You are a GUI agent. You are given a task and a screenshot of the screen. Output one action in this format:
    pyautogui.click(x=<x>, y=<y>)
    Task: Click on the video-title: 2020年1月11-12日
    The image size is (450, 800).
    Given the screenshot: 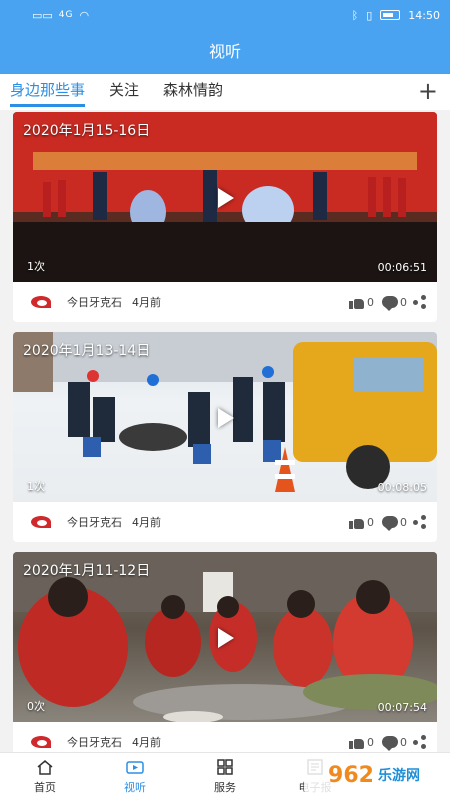 What is the action you would take?
    pyautogui.click(x=87, y=571)
    